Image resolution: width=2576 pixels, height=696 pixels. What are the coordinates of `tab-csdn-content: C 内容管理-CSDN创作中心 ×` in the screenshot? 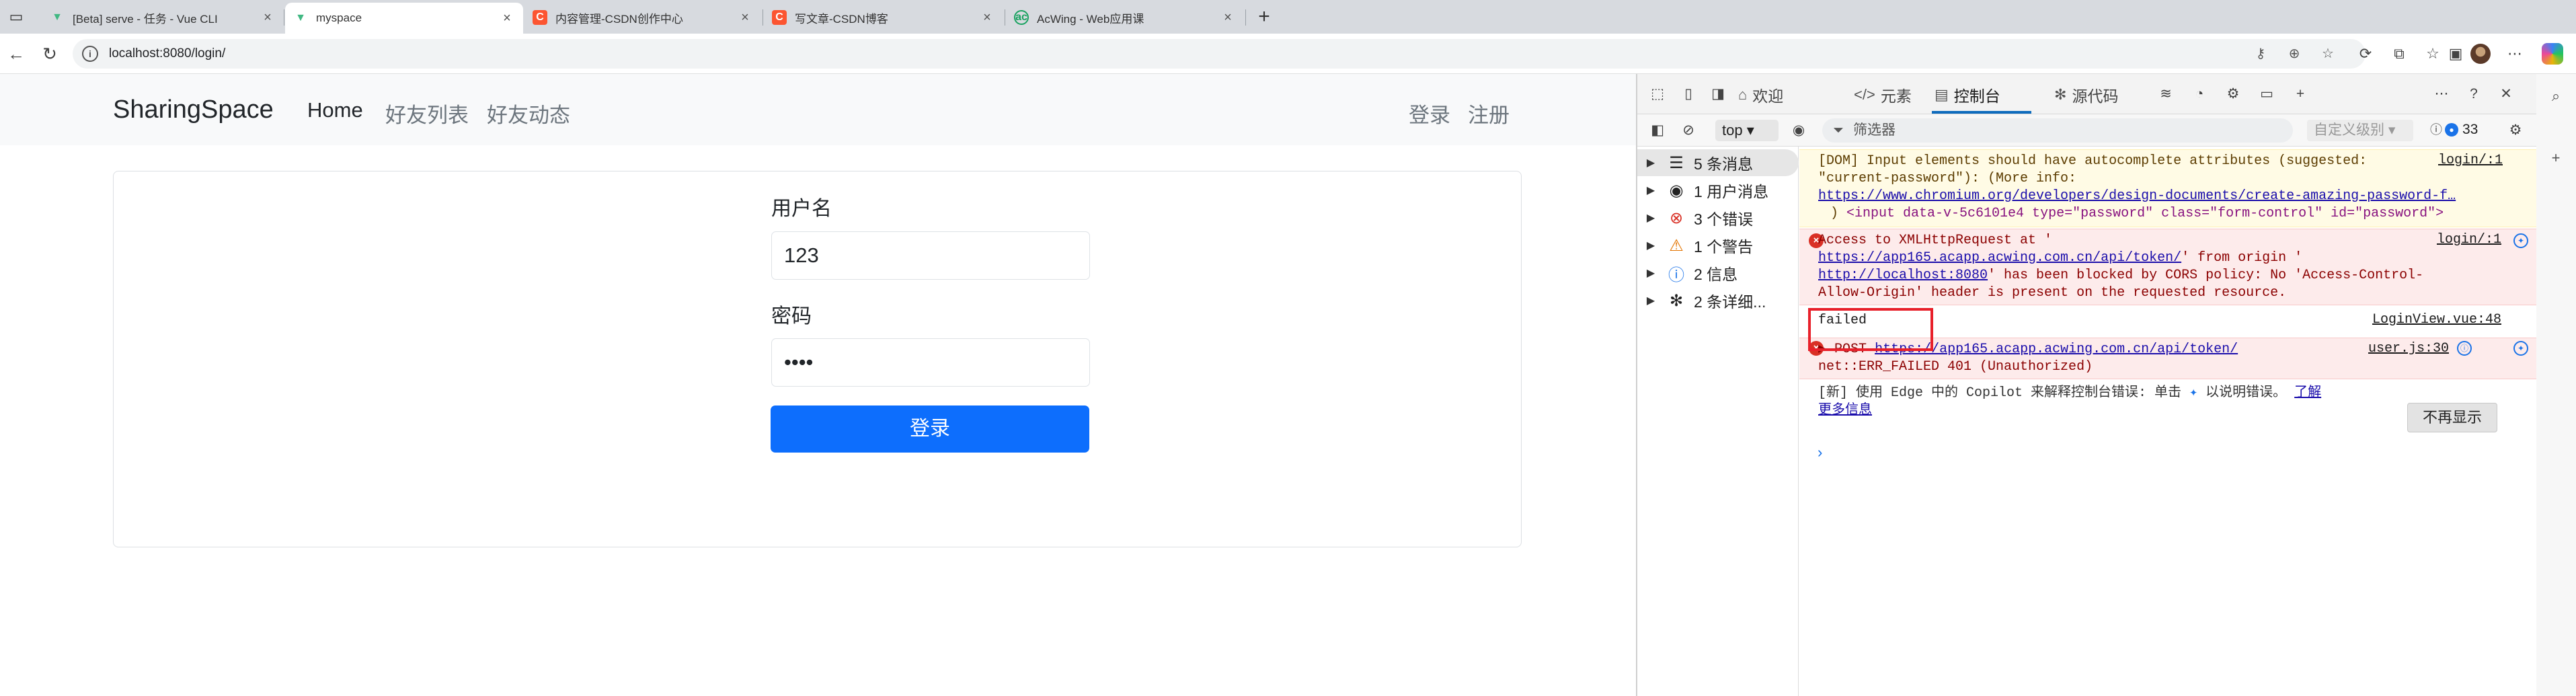 It's located at (642, 17).